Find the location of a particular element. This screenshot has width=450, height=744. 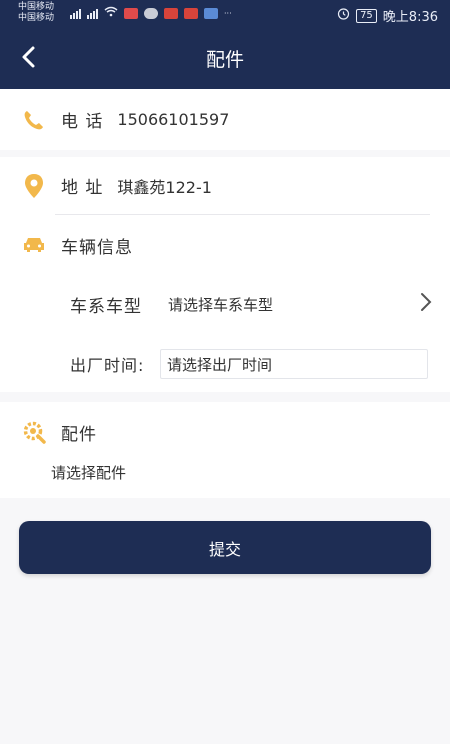

chevron-left-icon is located at coordinates (28, 57).